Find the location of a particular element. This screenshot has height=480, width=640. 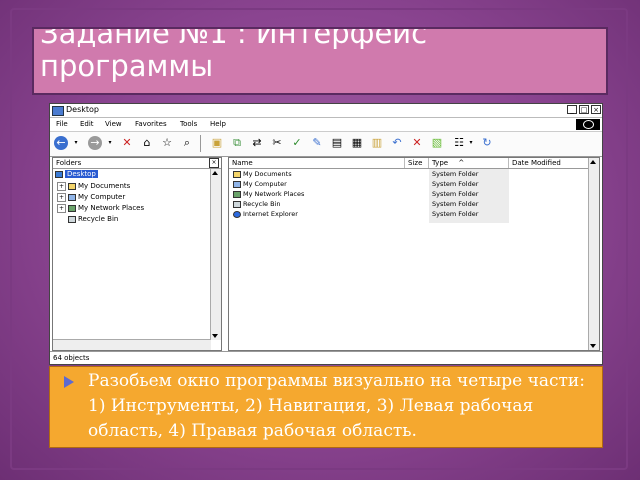

delete-icon: ✕ is located at coordinates (417, 143).